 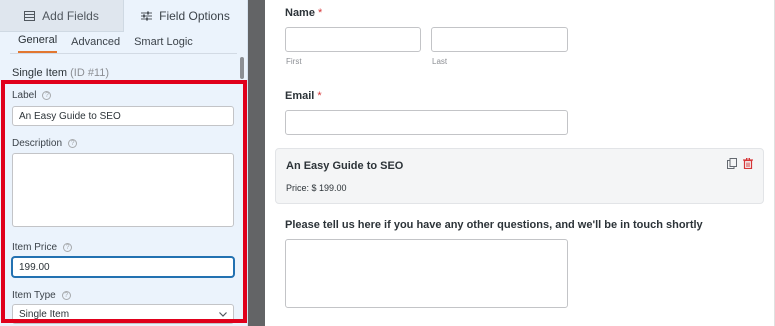 What do you see at coordinates (95, 44) in the screenshot?
I see `sub-tab-advanced: Advanced` at bounding box center [95, 44].